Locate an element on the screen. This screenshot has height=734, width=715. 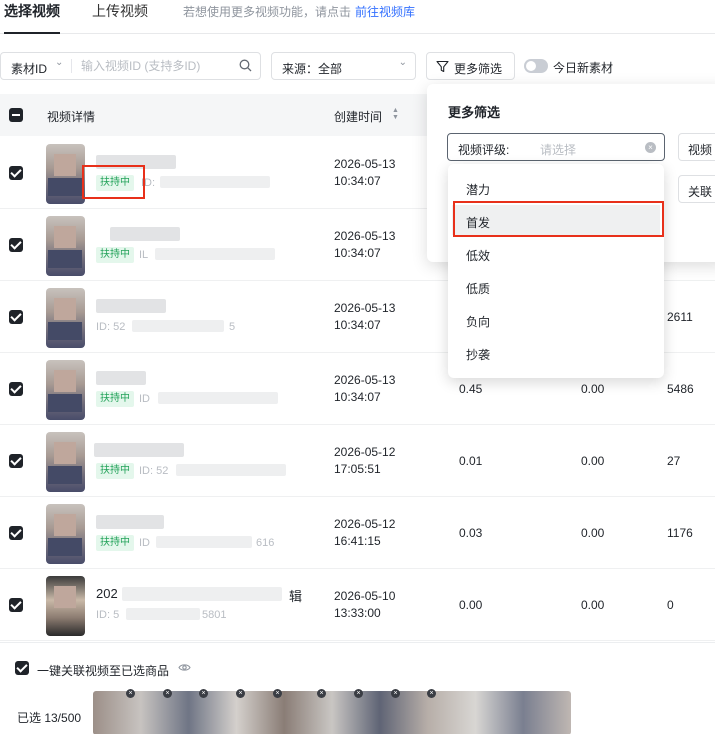
video-id-suffix: 5 is located at coordinates (232, 327).